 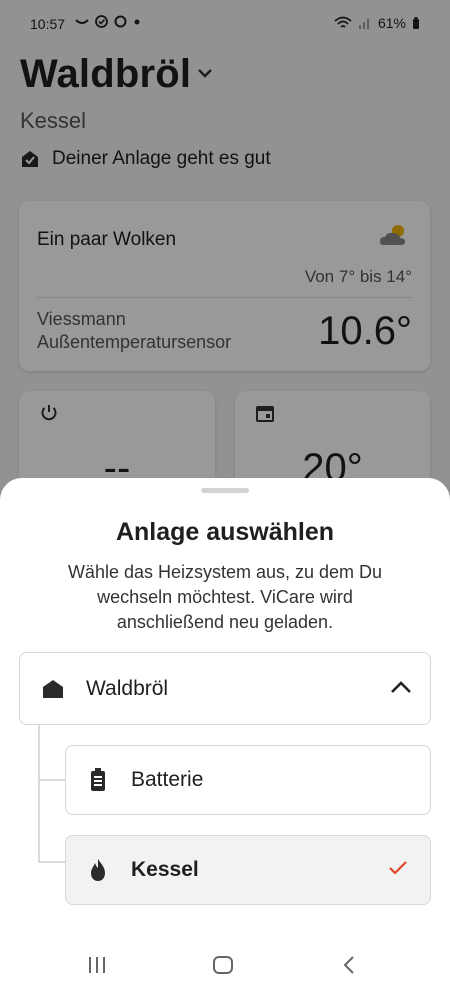 I want to click on flame-icon, so click(x=98, y=870).